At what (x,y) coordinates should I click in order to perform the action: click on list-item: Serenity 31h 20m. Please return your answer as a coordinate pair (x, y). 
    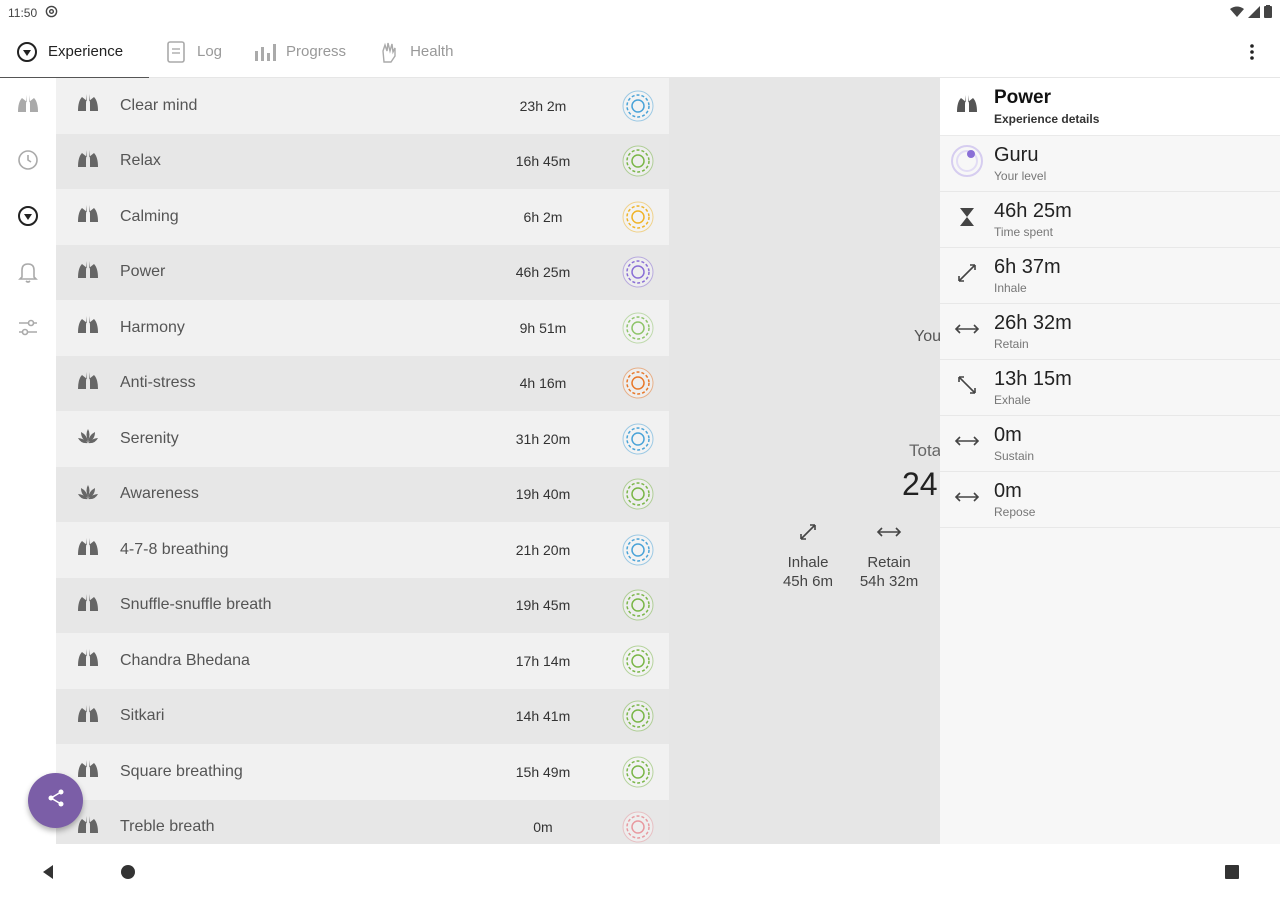
    Looking at the image, I should click on (362, 439).